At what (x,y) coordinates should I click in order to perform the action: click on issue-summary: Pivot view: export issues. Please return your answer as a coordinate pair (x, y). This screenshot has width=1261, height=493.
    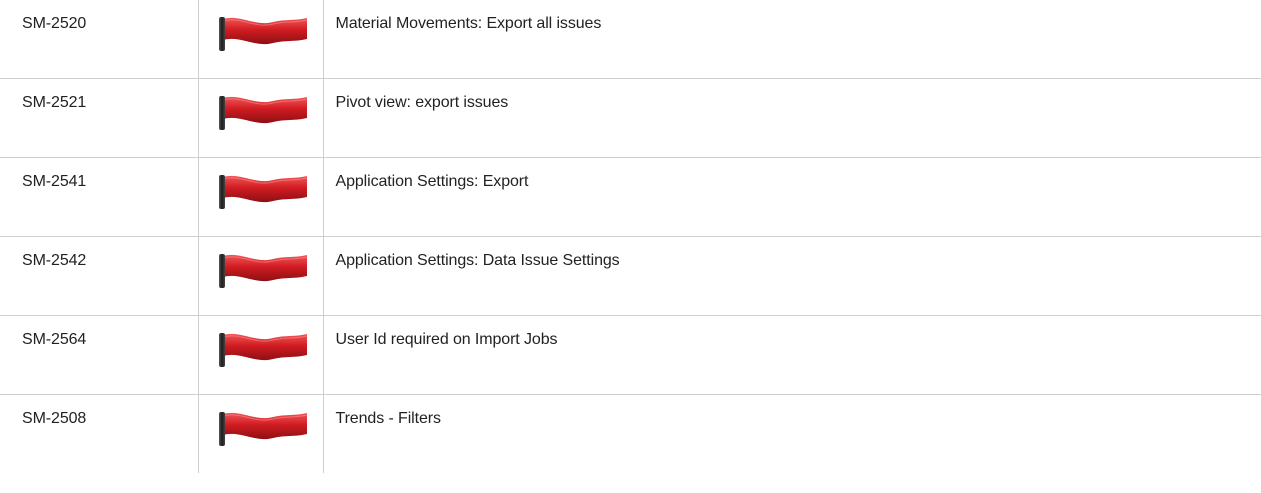
    Looking at the image, I should click on (422, 102).